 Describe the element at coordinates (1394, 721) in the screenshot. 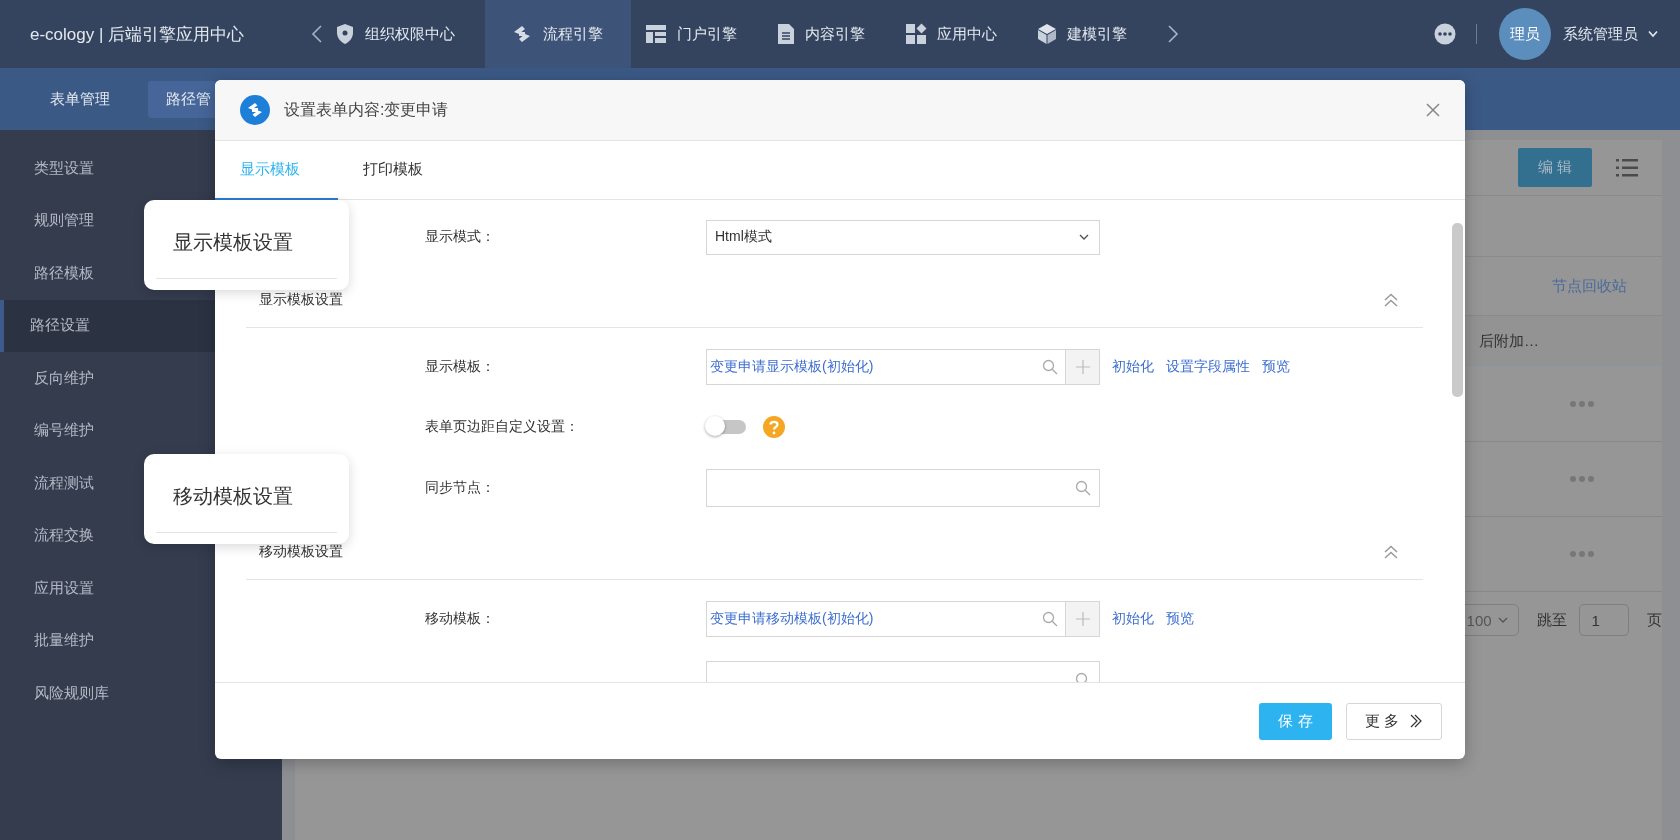

I see `more-button: 更 多` at that location.